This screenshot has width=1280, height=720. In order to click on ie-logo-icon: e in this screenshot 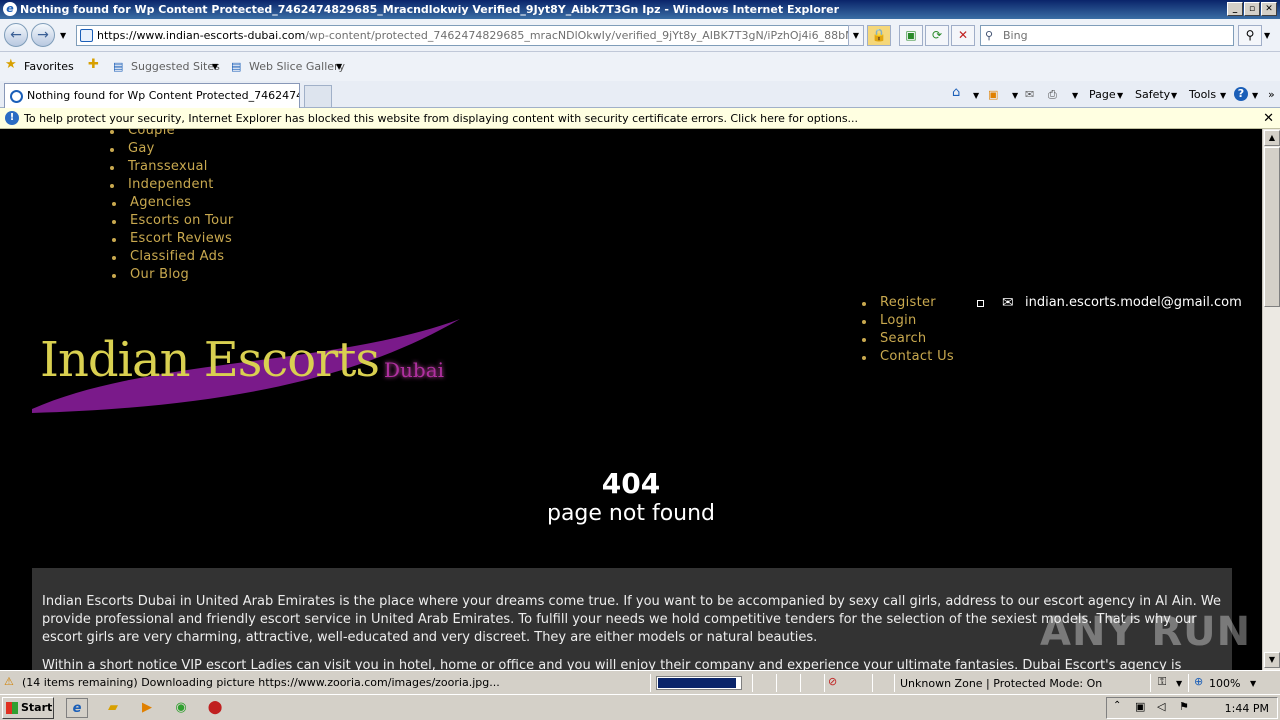, I will do `click(10, 9)`.